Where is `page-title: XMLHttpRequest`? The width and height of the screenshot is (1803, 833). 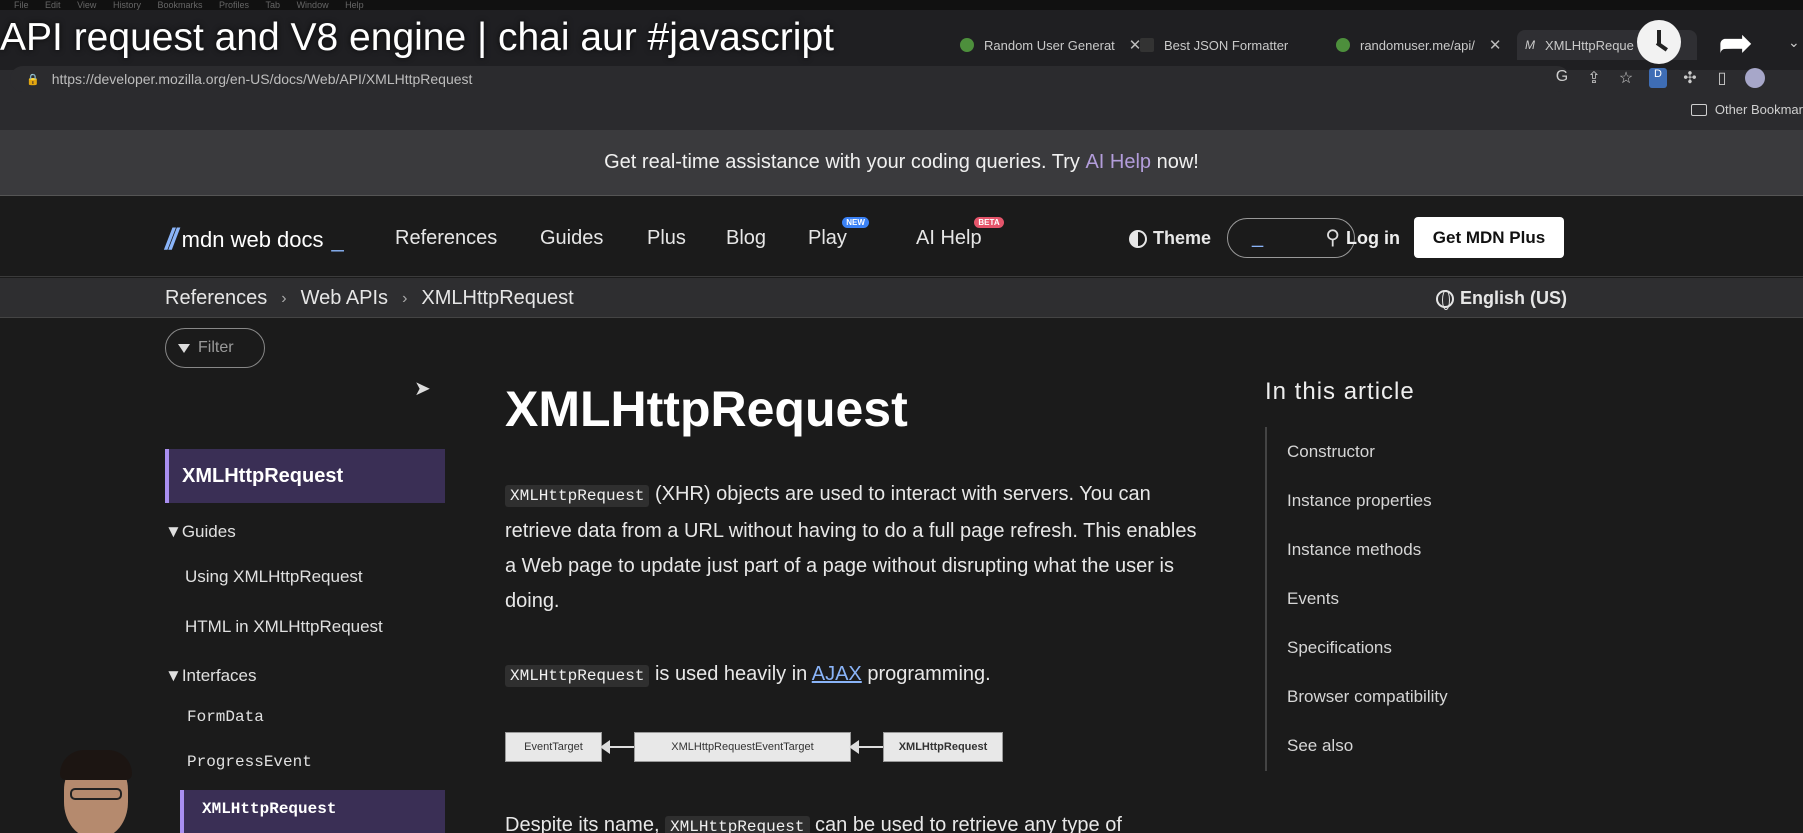 page-title: XMLHttpRequest is located at coordinates (706, 409).